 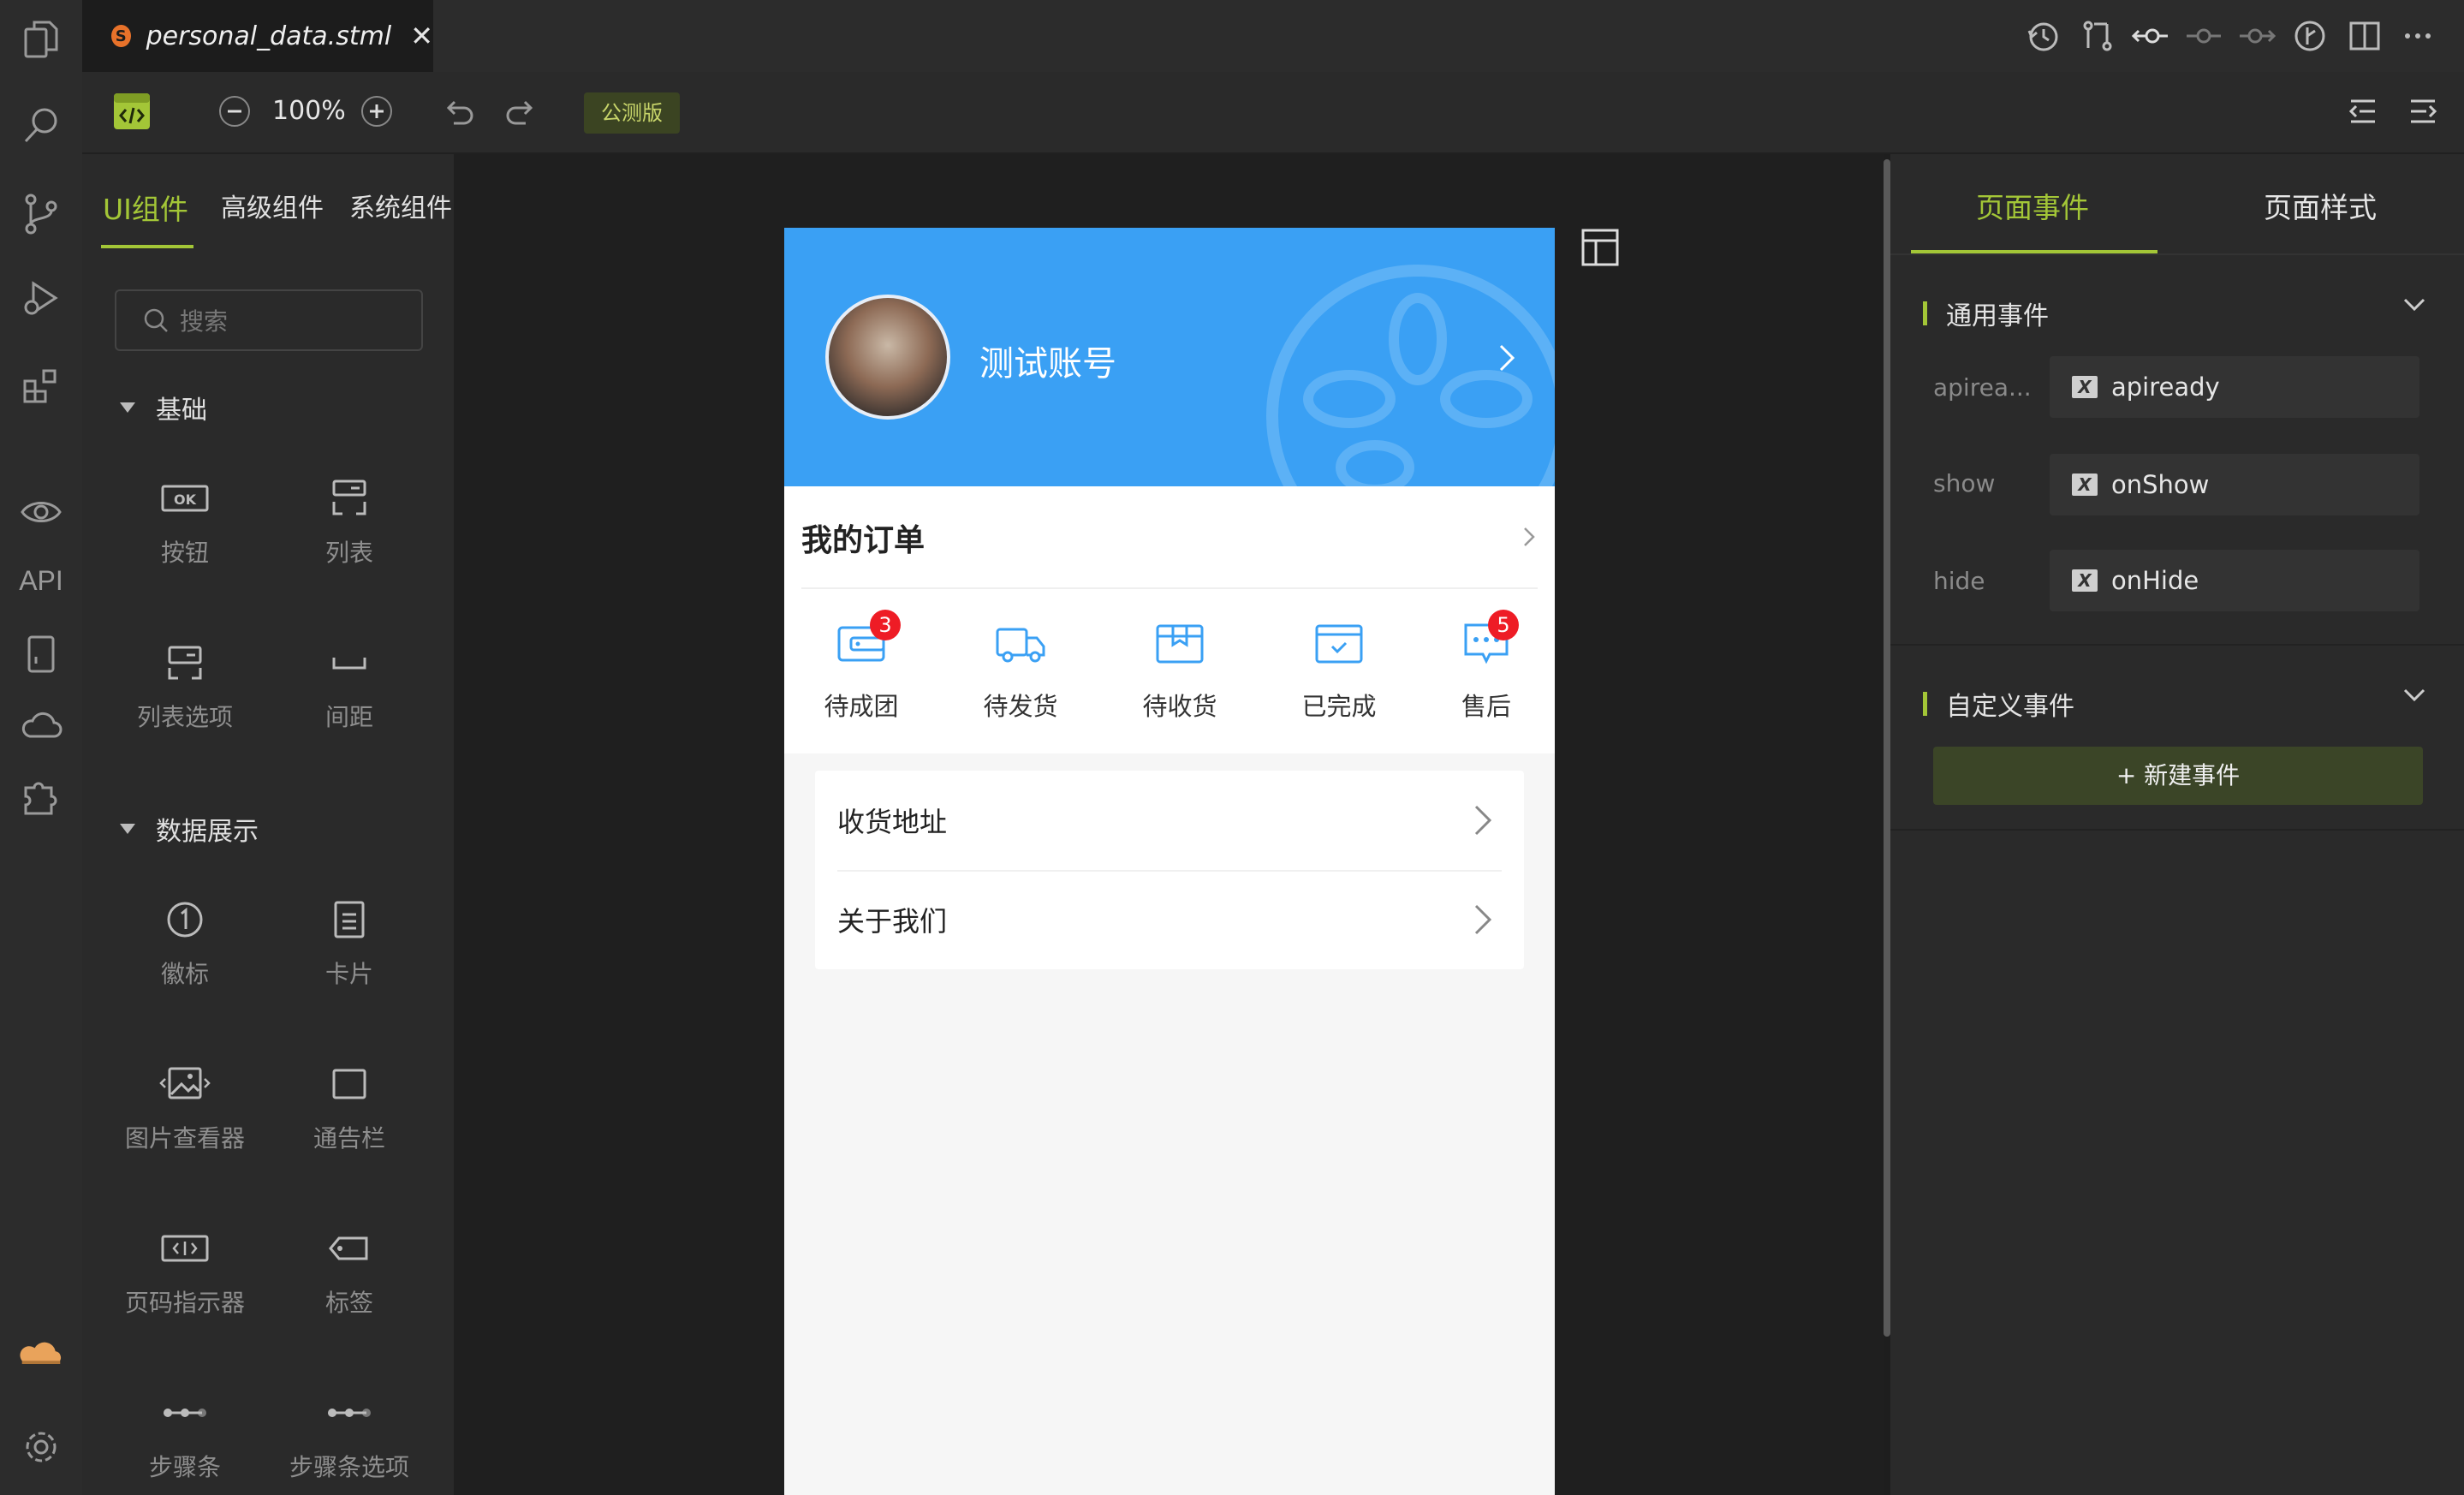 I want to click on designer-toolbar, so click(x=1273, y=113).